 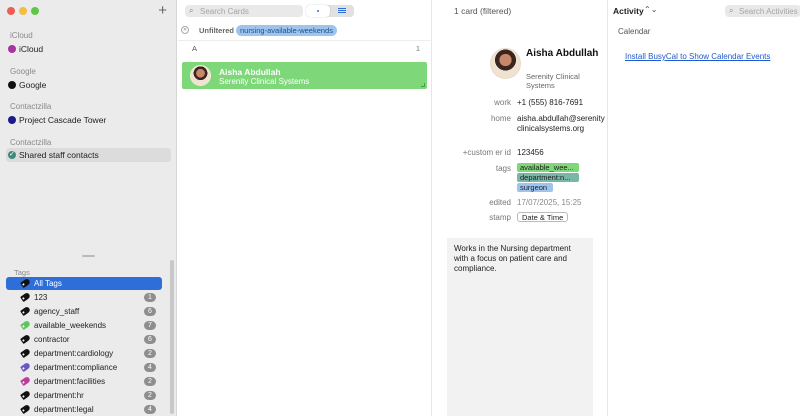 I want to click on contact-card-row: Aisha Abdullah Serenity Clinical Systems, so click(x=304, y=75).